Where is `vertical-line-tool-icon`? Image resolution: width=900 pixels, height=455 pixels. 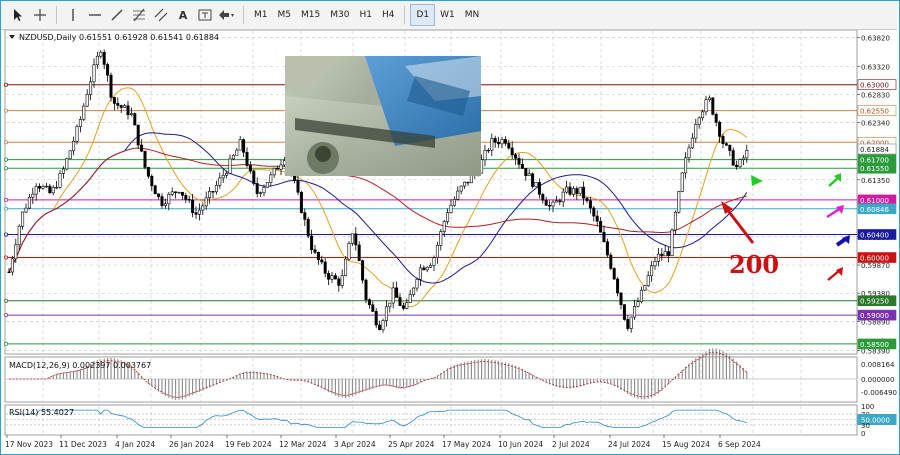
vertical-line-tool-icon is located at coordinates (73, 15).